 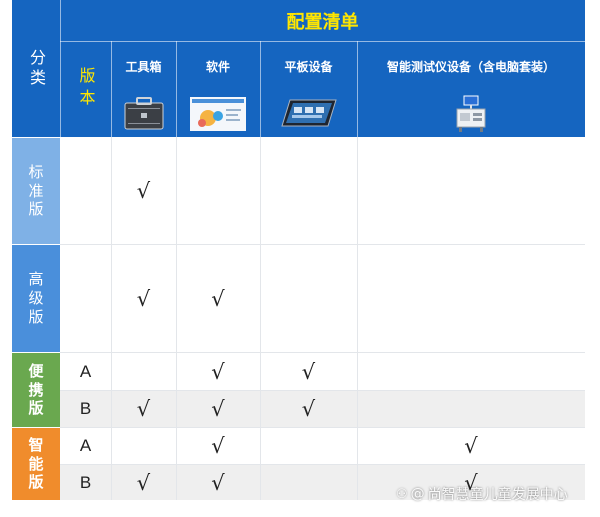 I want to click on version-header-label: 版本, so click(x=86, y=89).